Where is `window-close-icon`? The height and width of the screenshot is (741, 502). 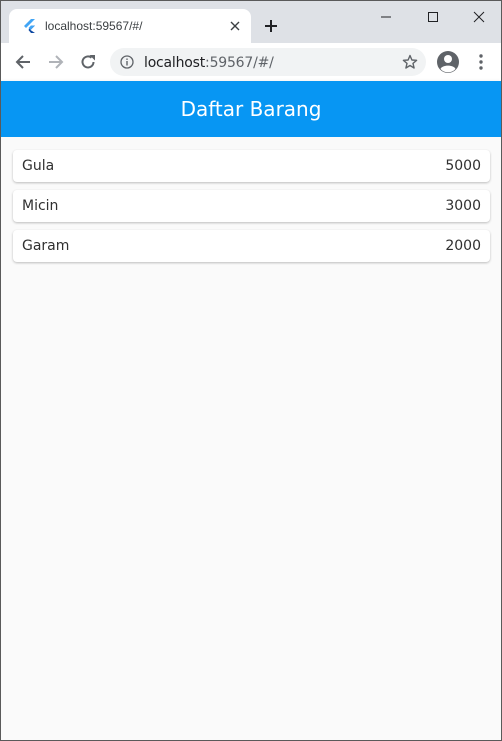 window-close-icon is located at coordinates (478, 17).